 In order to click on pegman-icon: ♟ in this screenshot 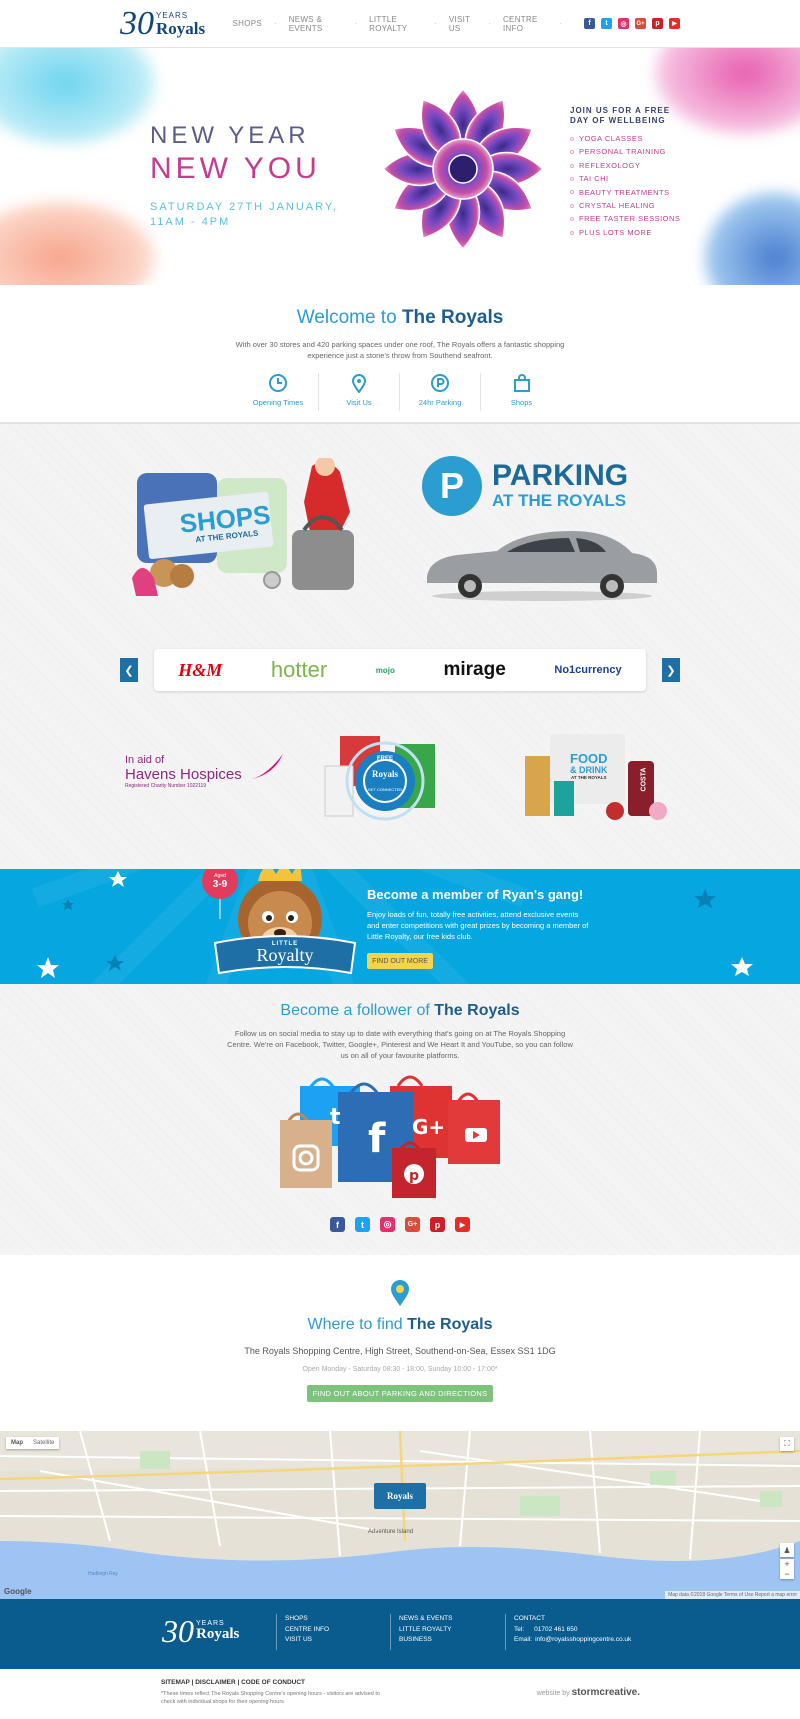, I will do `click(787, 1550)`.